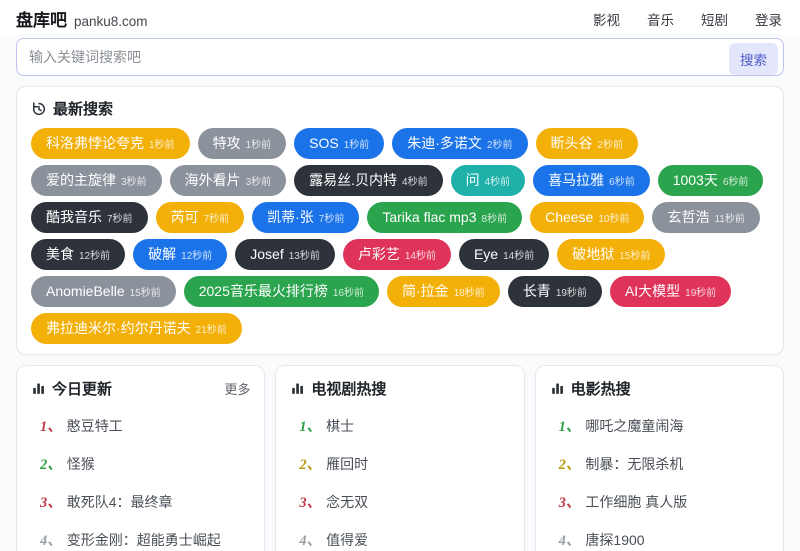 The width and height of the screenshot is (800, 551). What do you see at coordinates (400, 108) in the screenshot?
I see `latest-search-header: 最新搜索` at bounding box center [400, 108].